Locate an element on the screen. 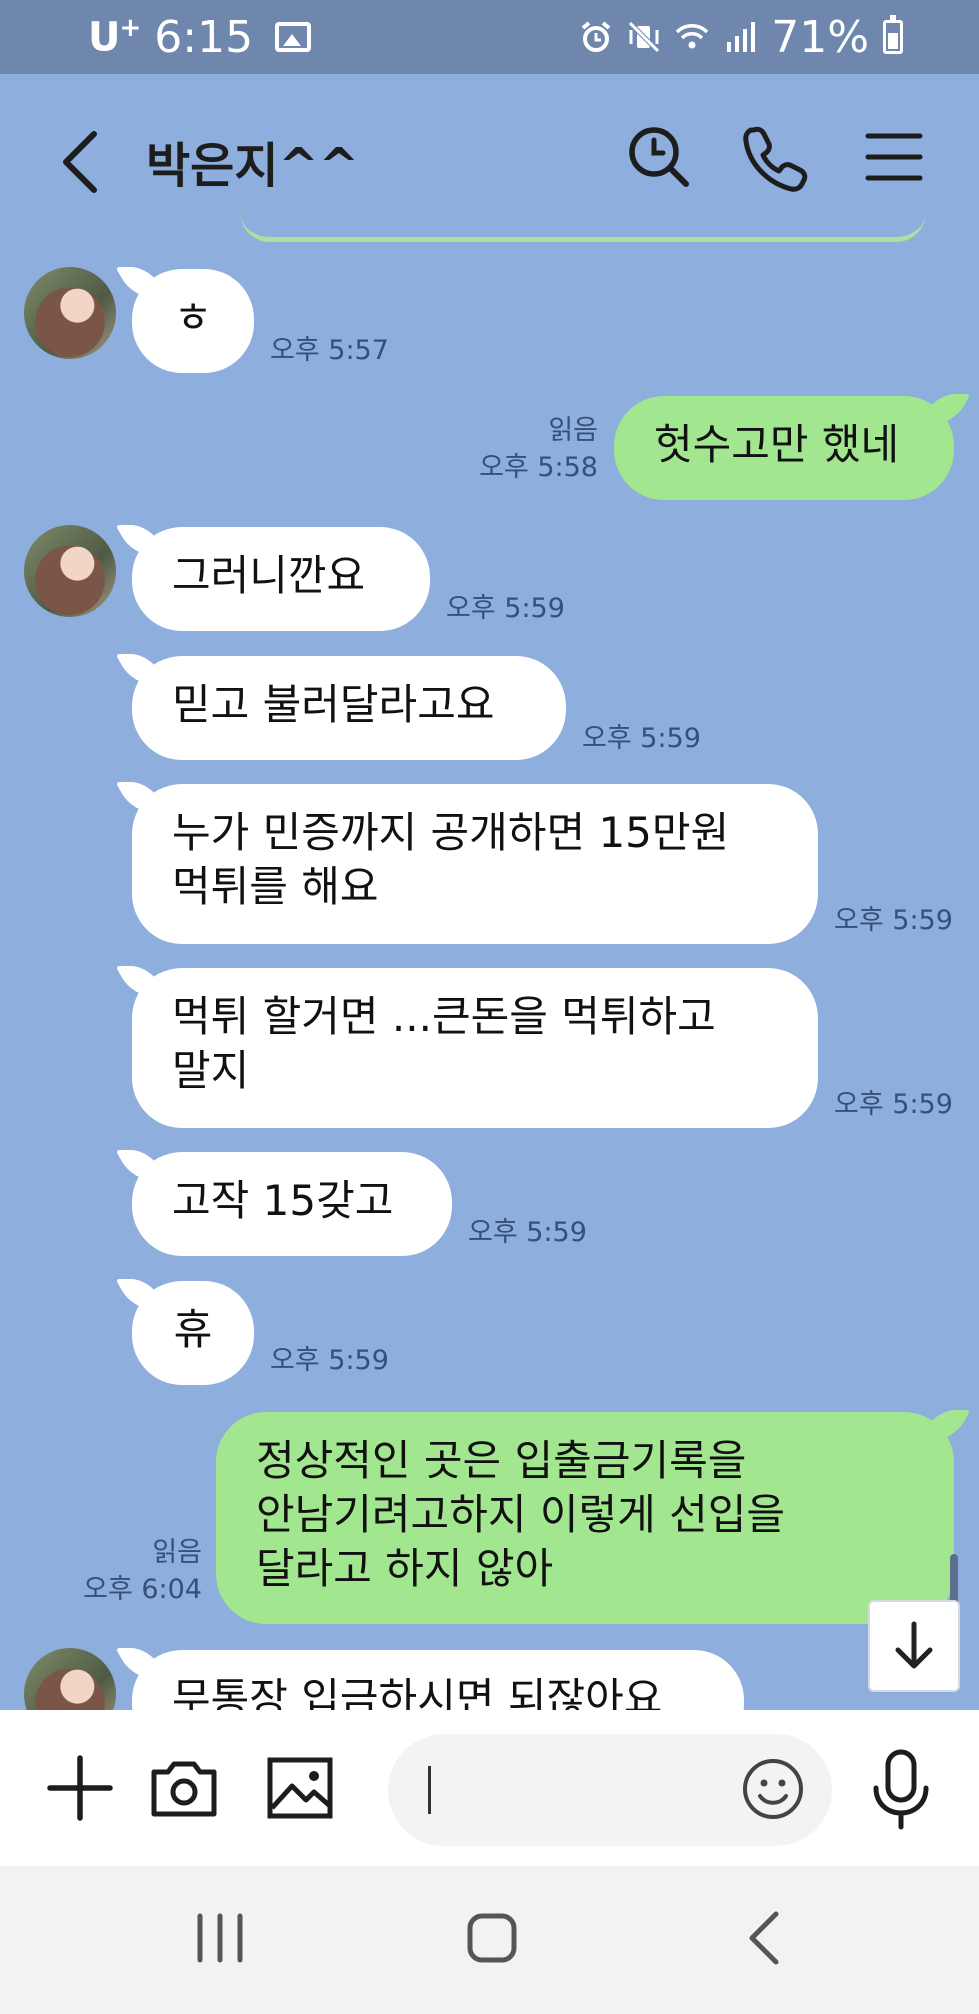 The width and height of the screenshot is (979, 2014). vibrate-mute-icon is located at coordinates (644, 37).